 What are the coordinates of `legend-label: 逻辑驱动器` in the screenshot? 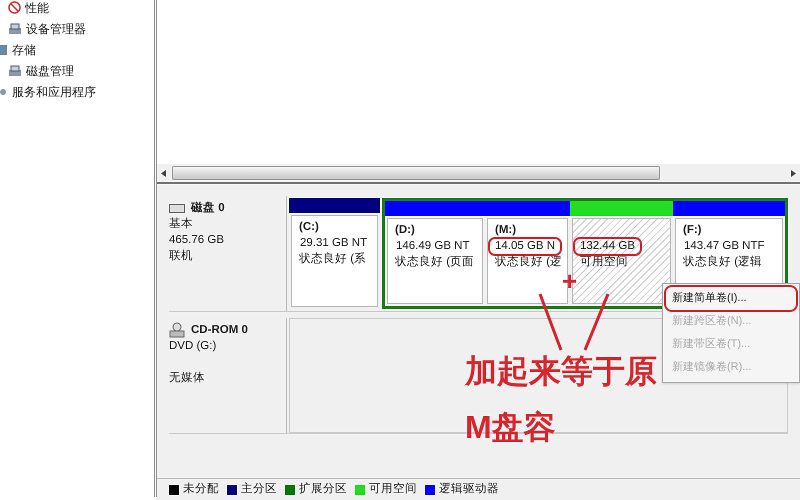 It's located at (469, 489).